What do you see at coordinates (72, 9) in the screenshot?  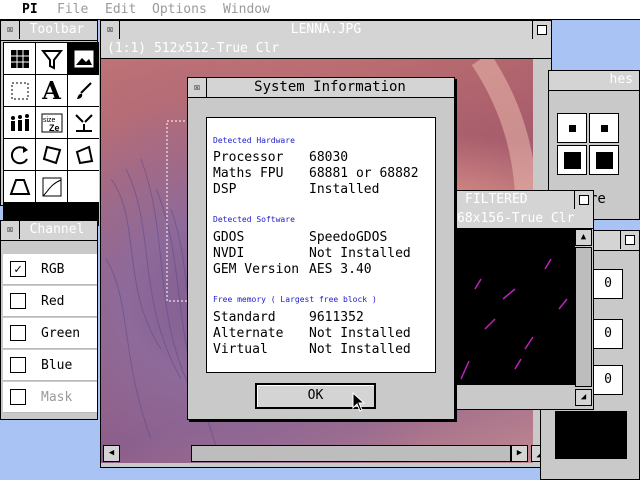 I see `menu-file: File` at bounding box center [72, 9].